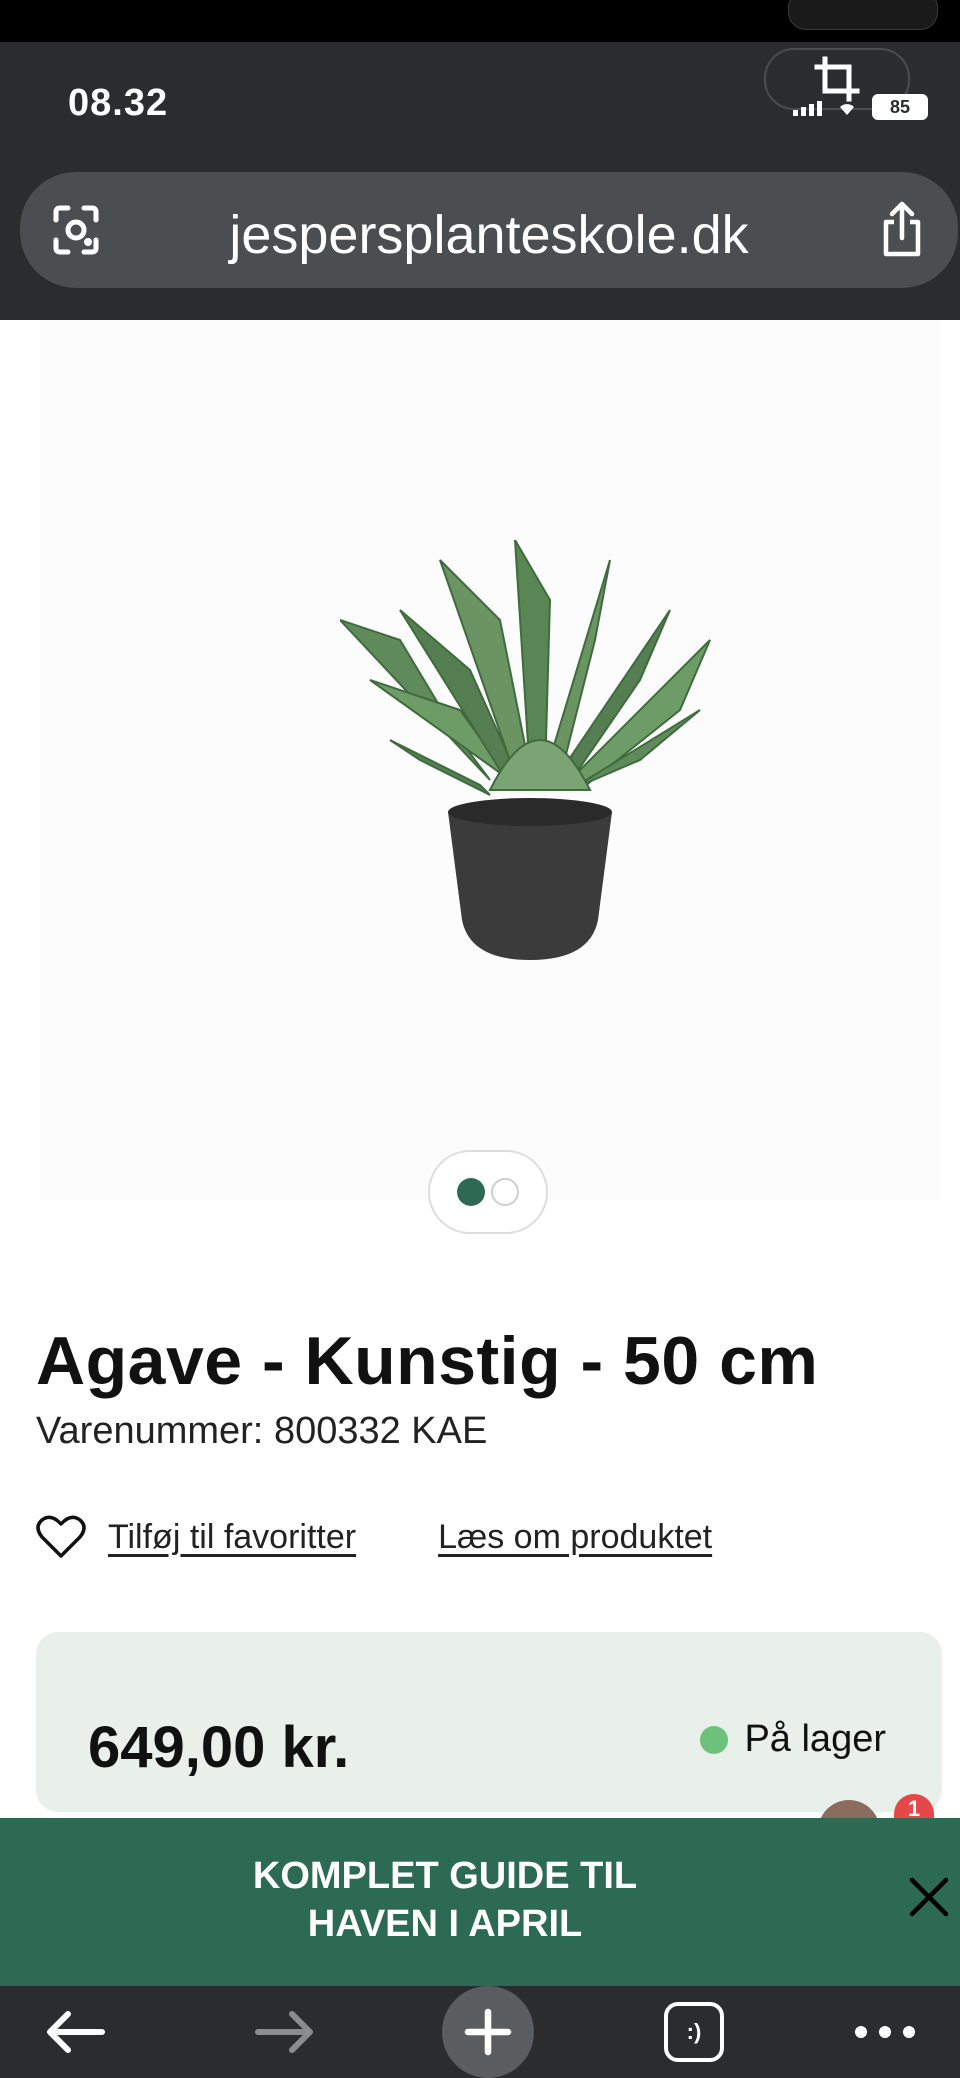  I want to click on arrow-right-icon, so click(284, 2032).